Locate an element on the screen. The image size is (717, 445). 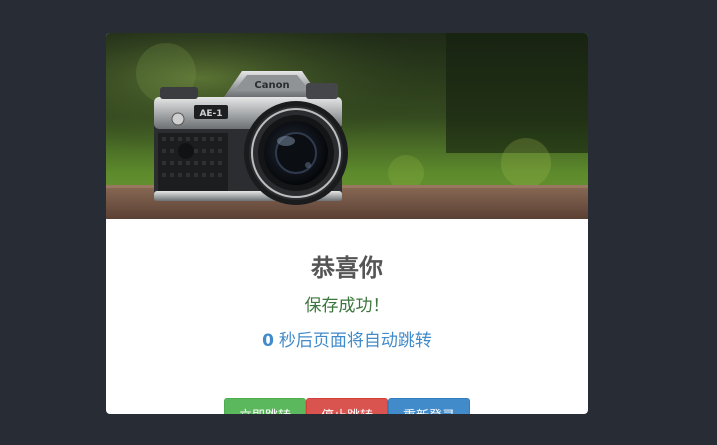
action-buttons: 立即跳转 停止跳转 重新登录 is located at coordinates (347, 406).